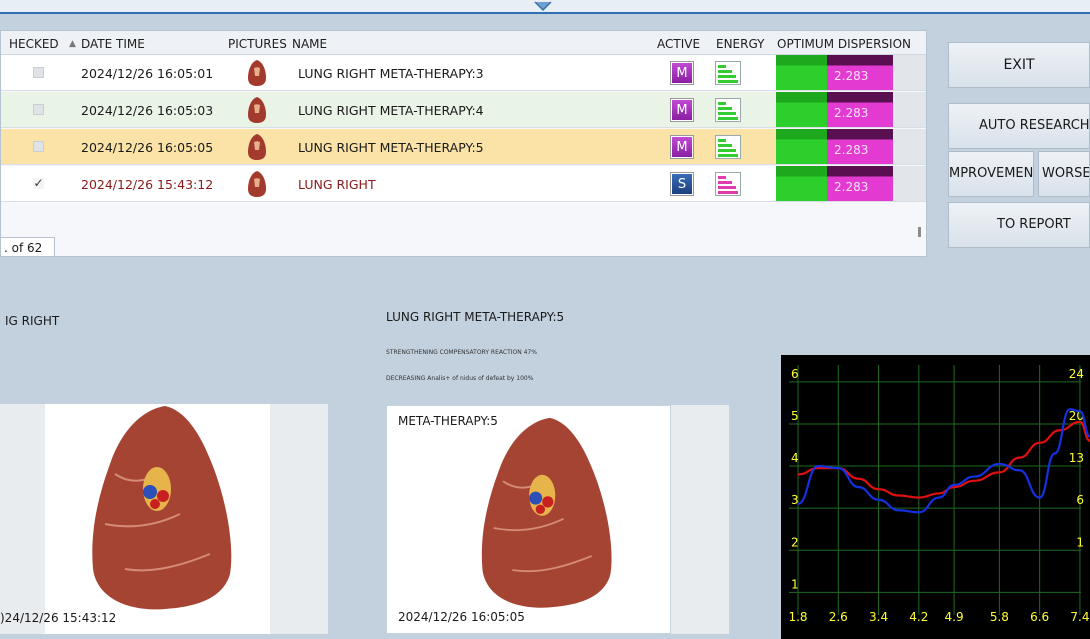 This screenshot has width=1090, height=639. I want to click on worsen-button: WORSEN, so click(1064, 174).